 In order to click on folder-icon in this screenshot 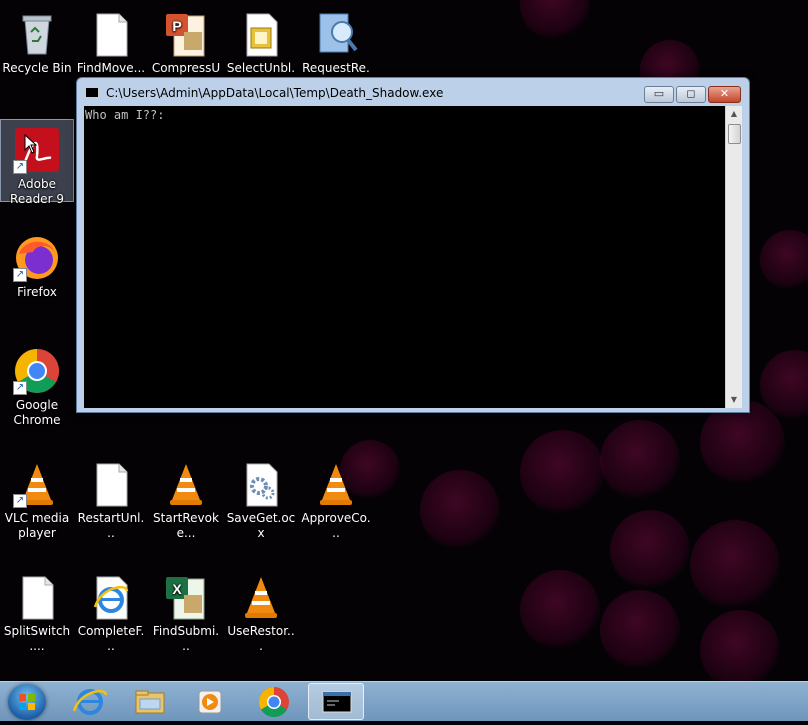, I will do `click(150, 702)`.